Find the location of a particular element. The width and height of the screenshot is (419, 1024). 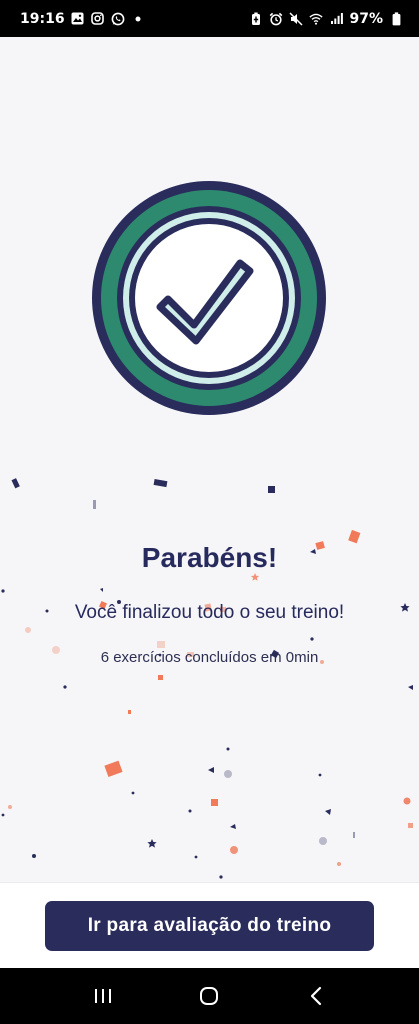

bottom-action-area: Ir para avaliação do treino is located at coordinates (209, 925).